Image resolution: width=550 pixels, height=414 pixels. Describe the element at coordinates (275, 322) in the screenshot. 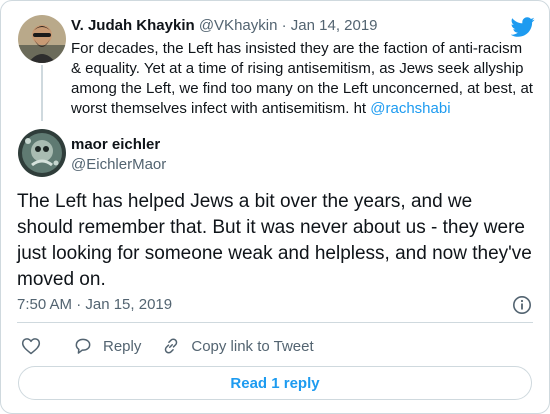

I see `actions-divider` at that location.